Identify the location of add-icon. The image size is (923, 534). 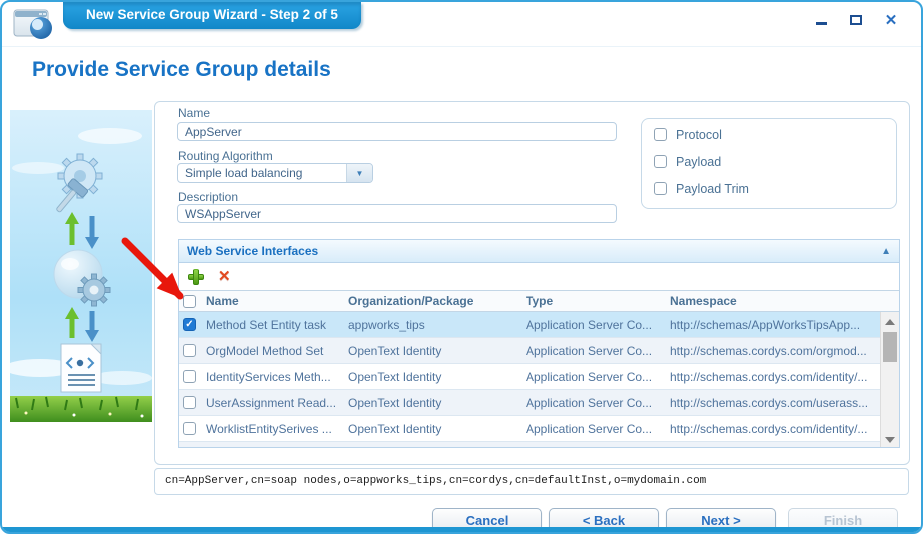
(196, 276).